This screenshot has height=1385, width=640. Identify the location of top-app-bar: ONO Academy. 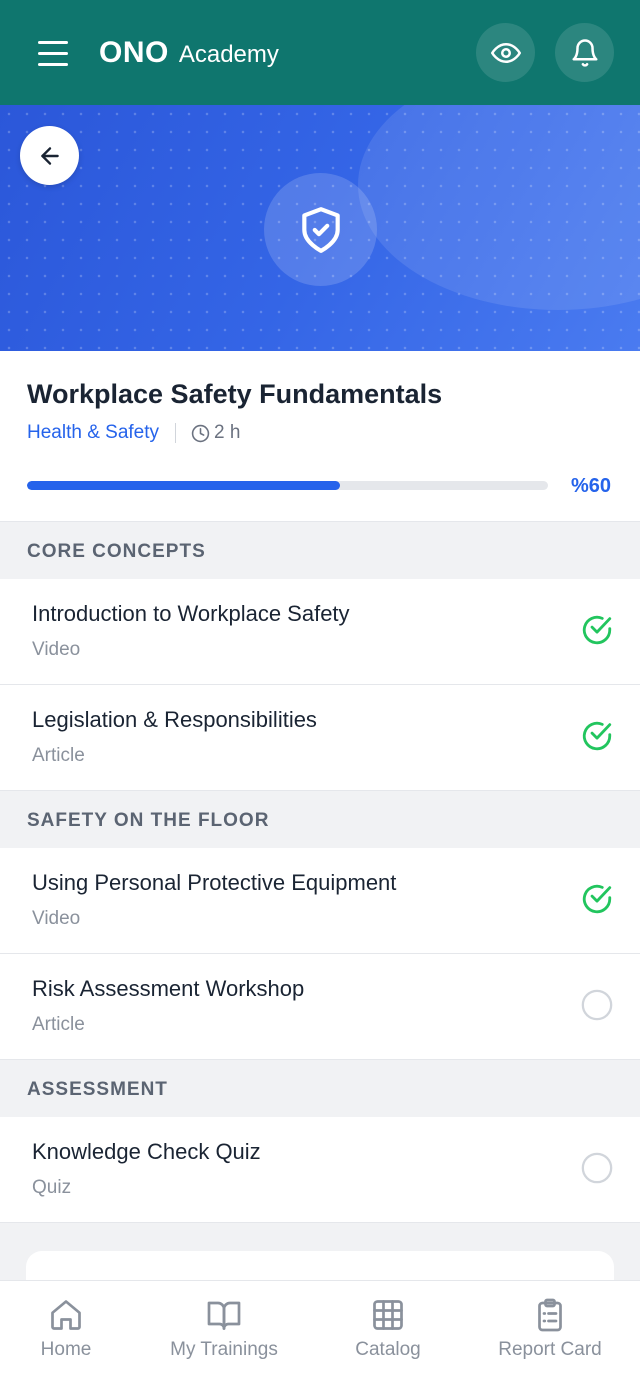
(320, 52).